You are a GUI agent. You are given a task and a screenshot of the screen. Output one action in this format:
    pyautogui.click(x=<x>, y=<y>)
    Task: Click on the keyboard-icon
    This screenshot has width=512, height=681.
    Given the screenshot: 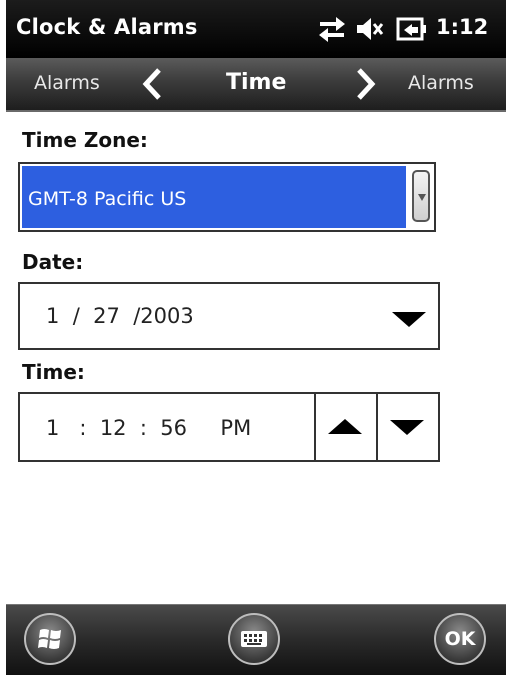 What is the action you would take?
    pyautogui.click(x=254, y=639)
    